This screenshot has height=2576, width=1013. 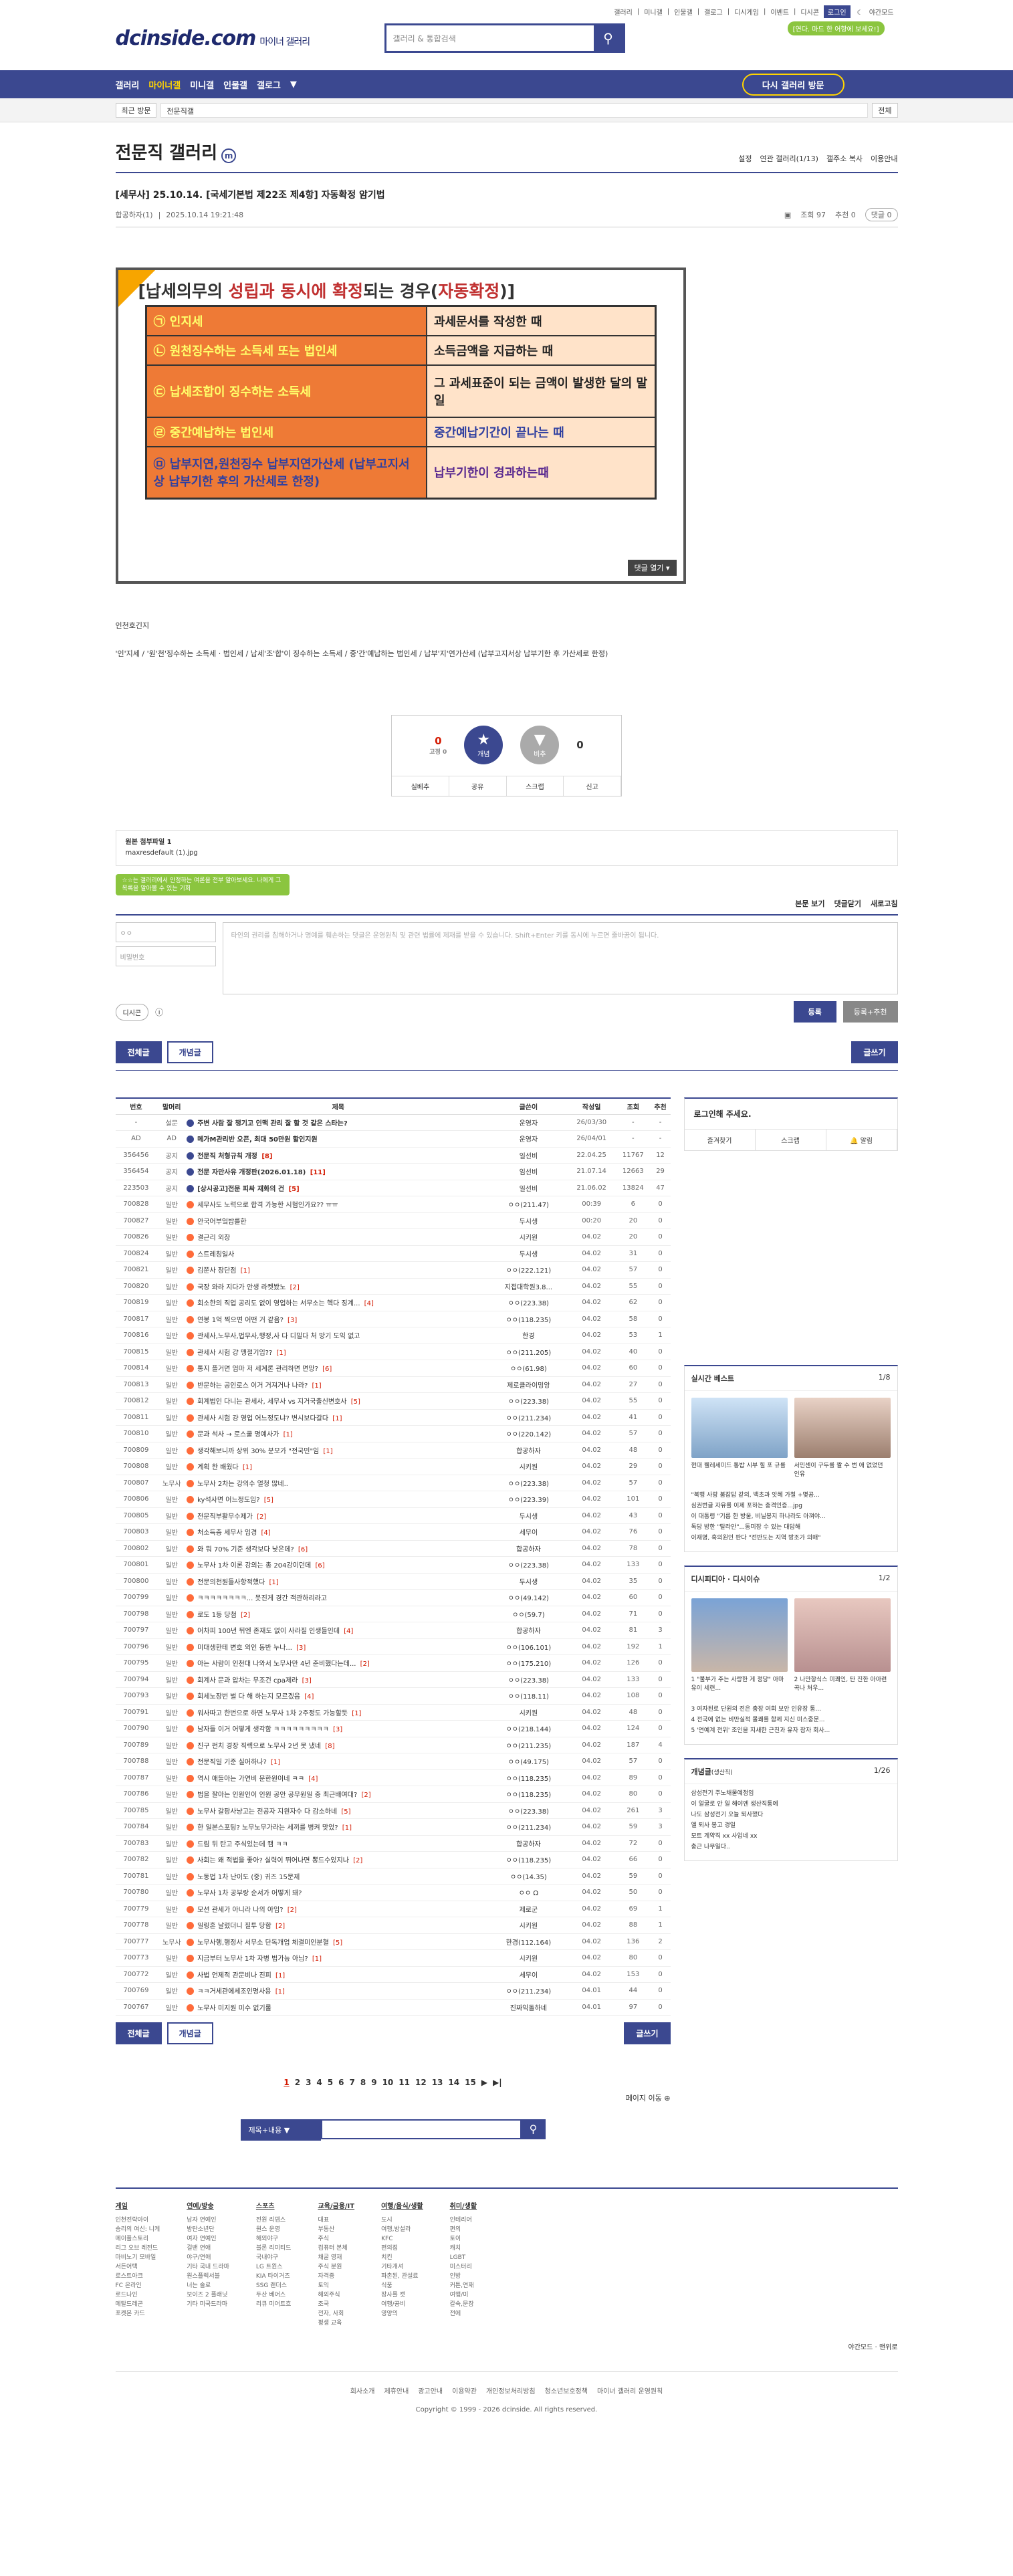 What do you see at coordinates (159, 1012) in the screenshot?
I see `help-icon: ⓘ` at bounding box center [159, 1012].